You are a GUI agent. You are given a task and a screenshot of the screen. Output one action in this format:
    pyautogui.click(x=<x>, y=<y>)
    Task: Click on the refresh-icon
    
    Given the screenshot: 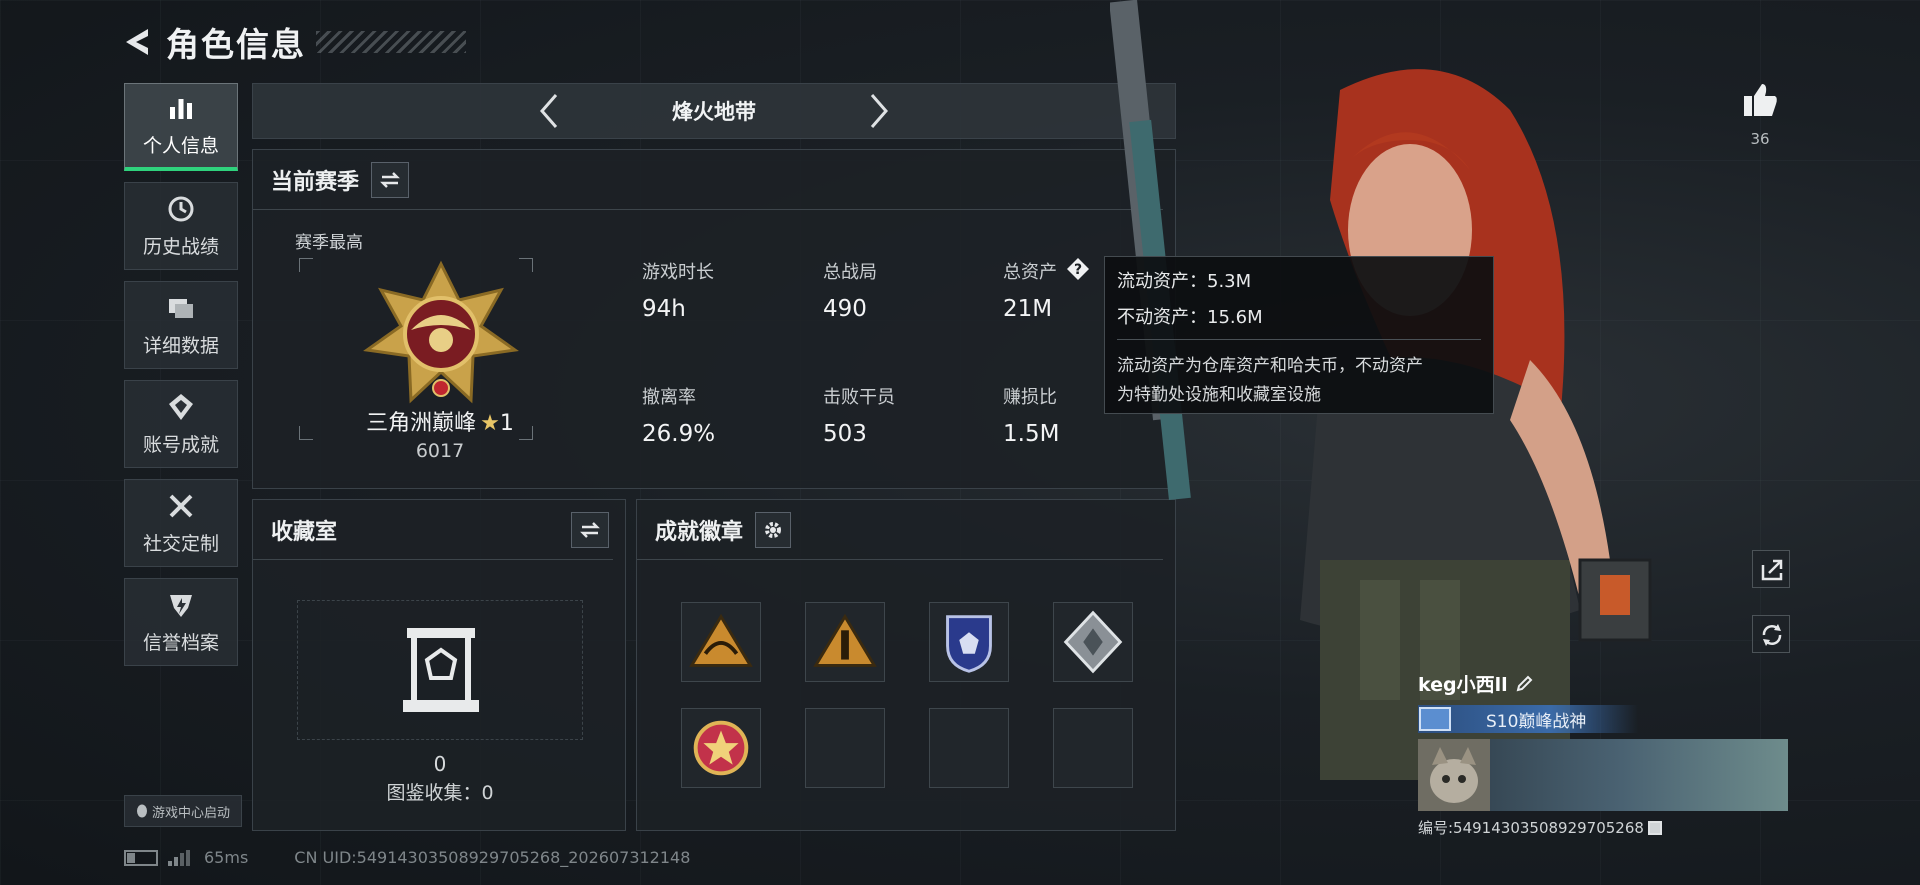 What is the action you would take?
    pyautogui.click(x=1772, y=635)
    